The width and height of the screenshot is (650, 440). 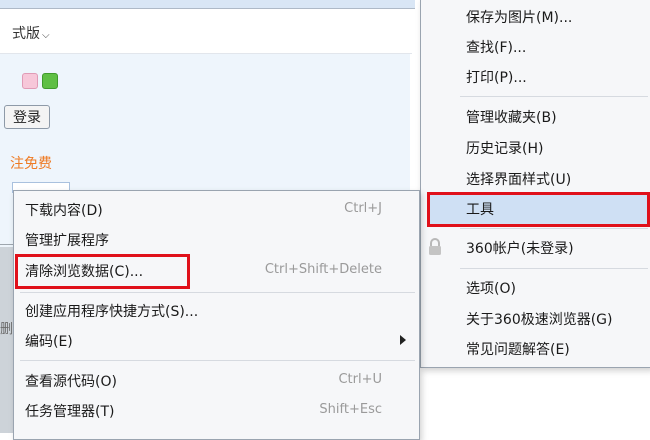 What do you see at coordinates (491, 288) in the screenshot?
I see `menu-item-options: 选项(O)` at bounding box center [491, 288].